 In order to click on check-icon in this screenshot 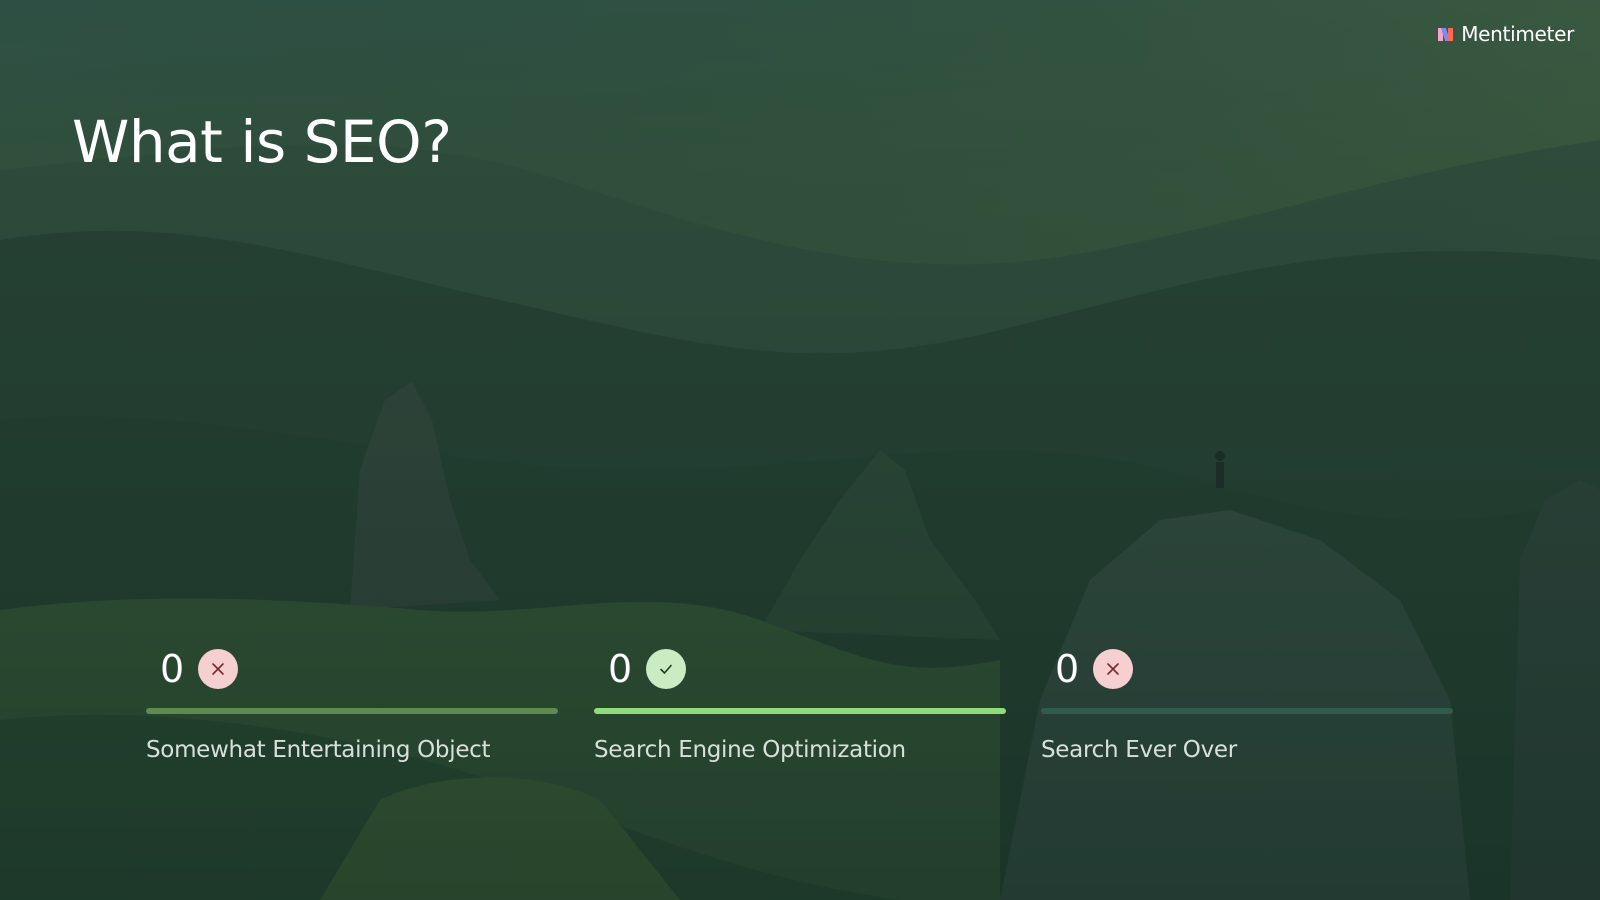, I will do `click(666, 669)`.